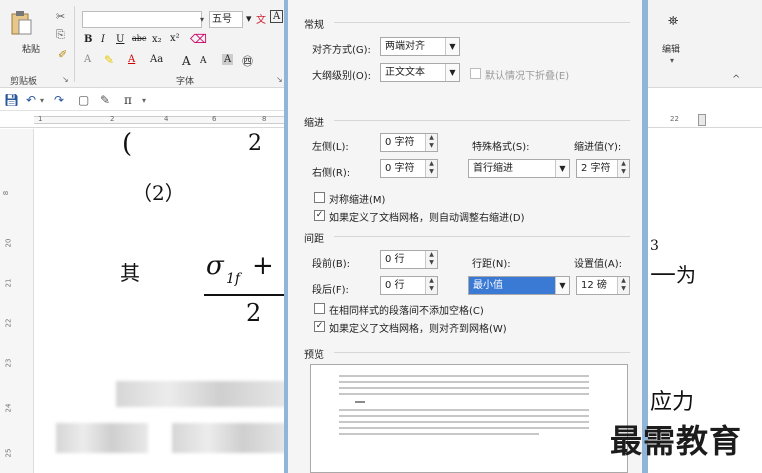  I want to click on binoculars-icon: ⛯, so click(673, 21).